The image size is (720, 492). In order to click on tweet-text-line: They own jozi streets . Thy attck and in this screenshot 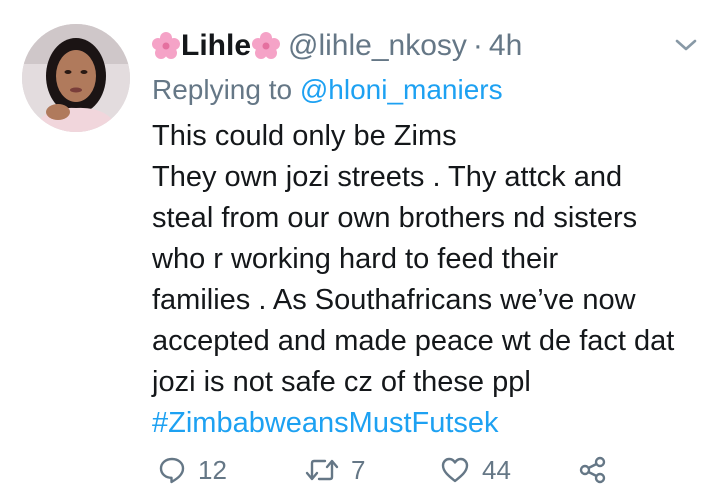, I will do `click(387, 177)`.